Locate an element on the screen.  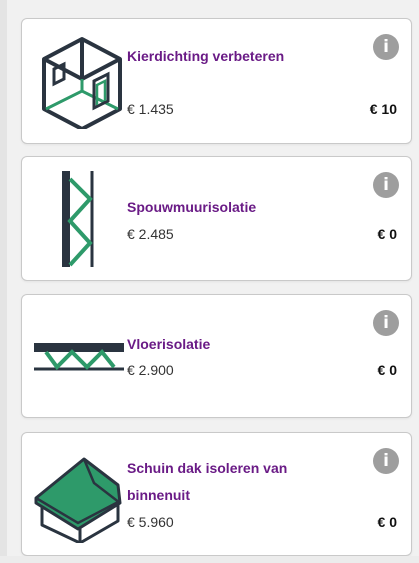
measure-price: € 1.435 is located at coordinates (150, 109).